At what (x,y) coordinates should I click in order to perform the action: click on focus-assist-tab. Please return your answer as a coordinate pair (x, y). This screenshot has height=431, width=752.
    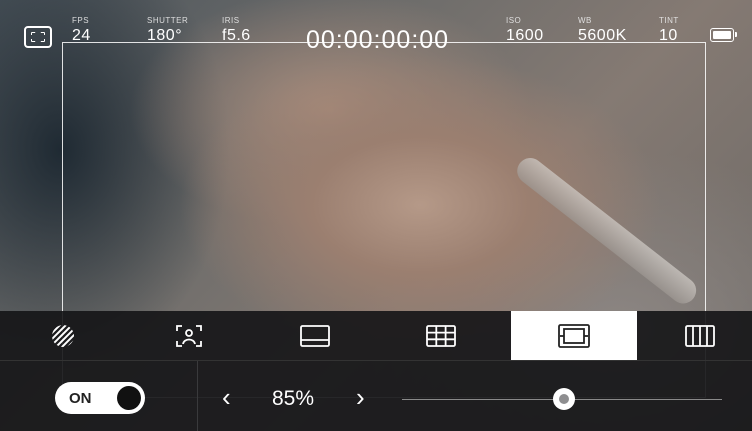
    Looking at the image, I should click on (189, 335).